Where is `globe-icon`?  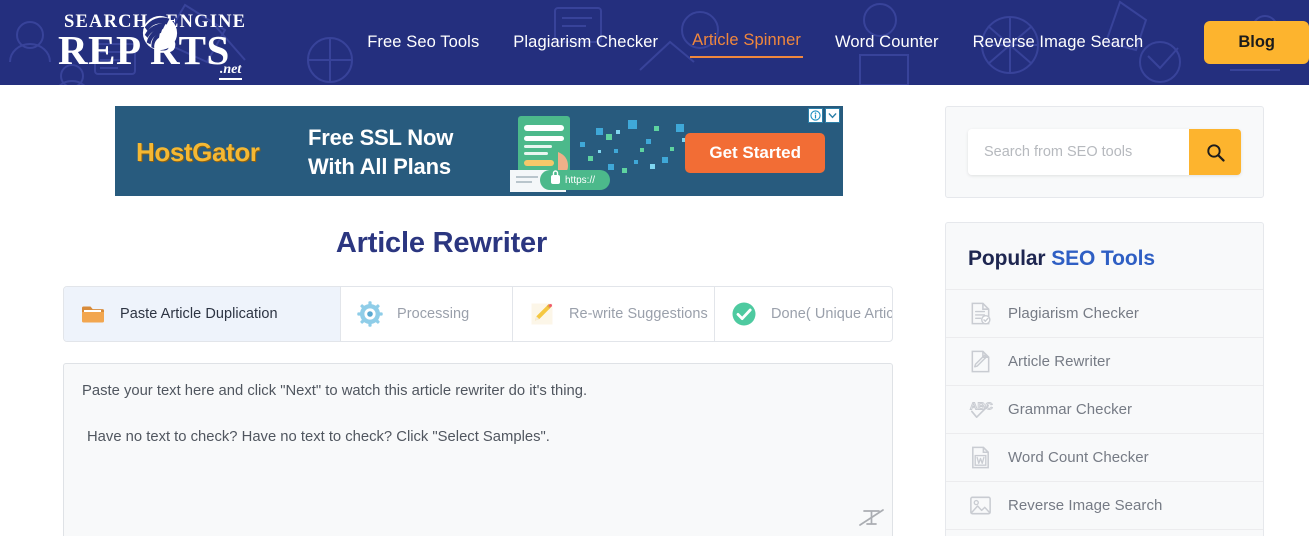 globe-icon is located at coordinates (160, 32).